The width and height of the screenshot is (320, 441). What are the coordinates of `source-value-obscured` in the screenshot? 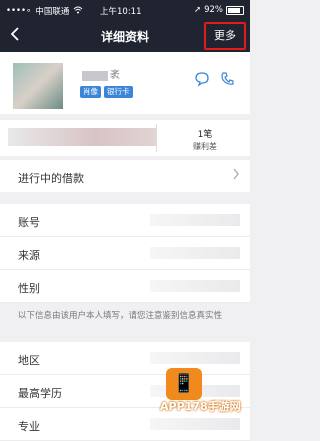 It's located at (195, 253).